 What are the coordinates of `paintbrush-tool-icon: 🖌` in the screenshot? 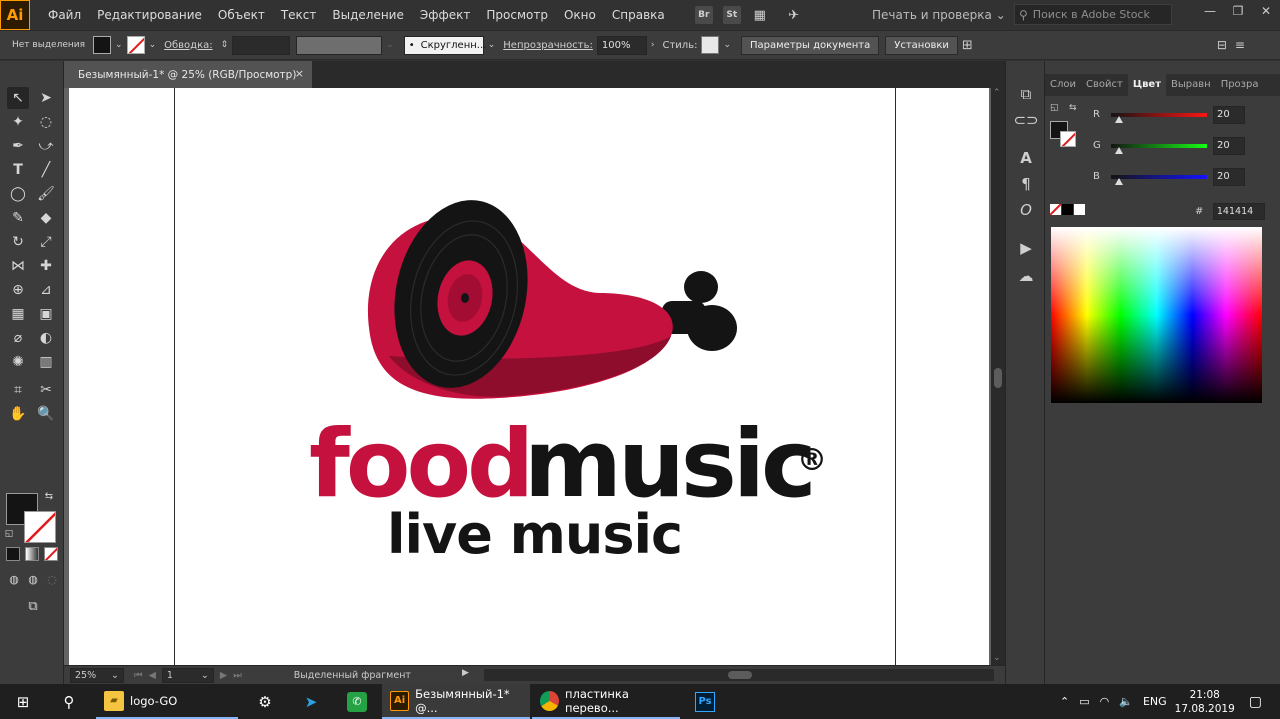 It's located at (46, 194).